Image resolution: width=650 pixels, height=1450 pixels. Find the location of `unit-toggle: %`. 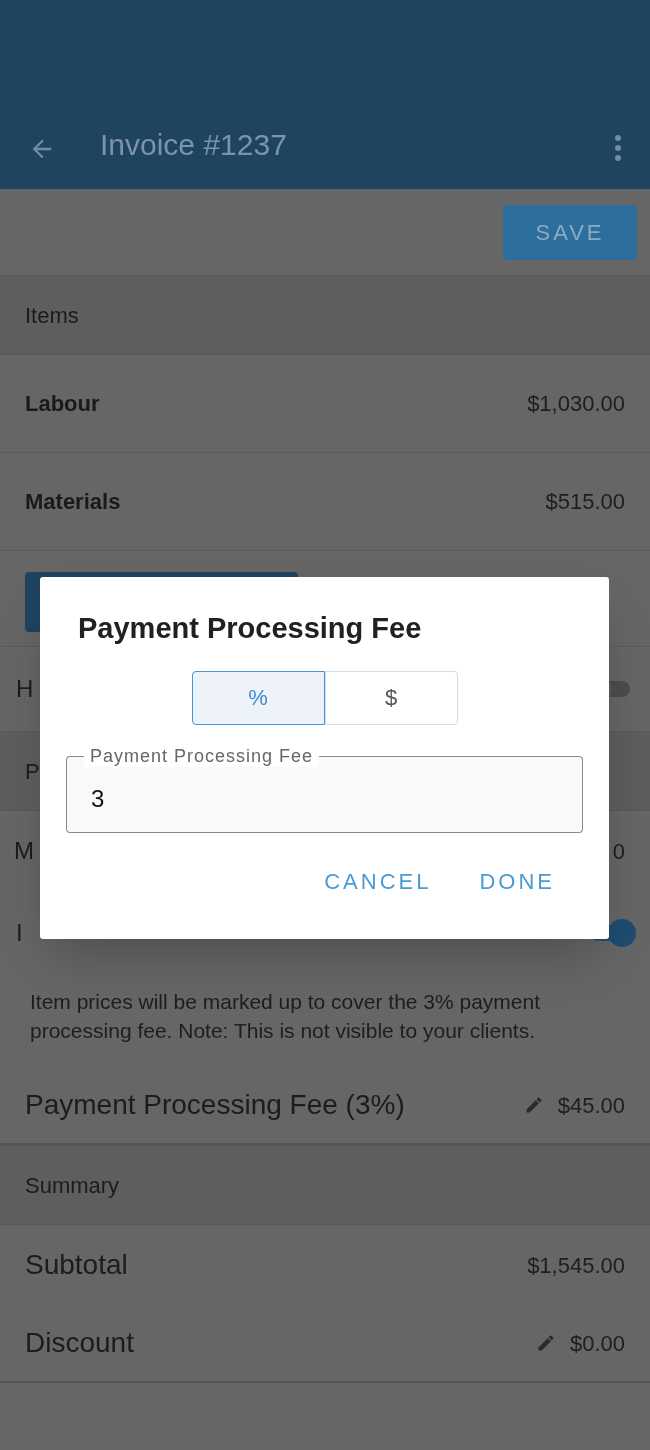

unit-toggle: % is located at coordinates (258, 697).